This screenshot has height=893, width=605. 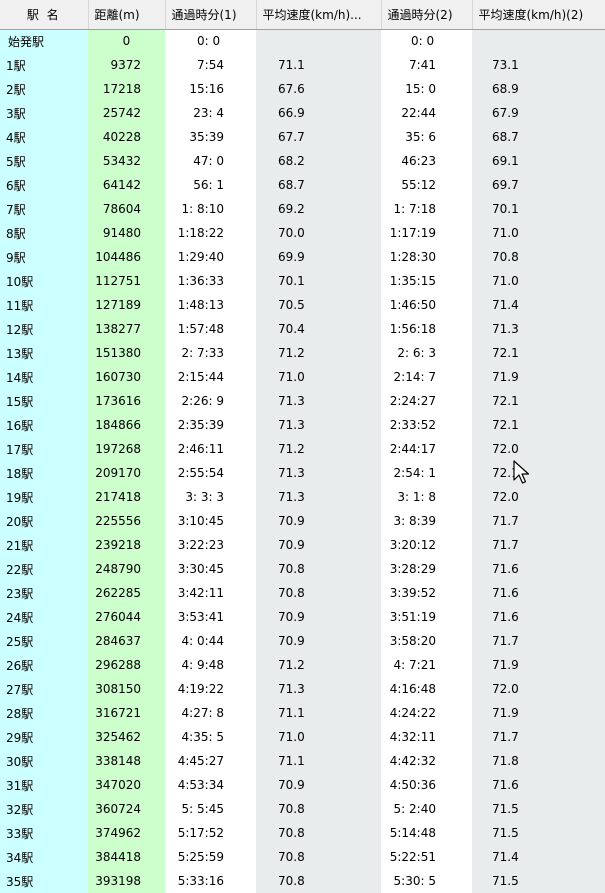 What do you see at coordinates (126, 89) in the screenshot?
I see `distance-cell: 17218` at bounding box center [126, 89].